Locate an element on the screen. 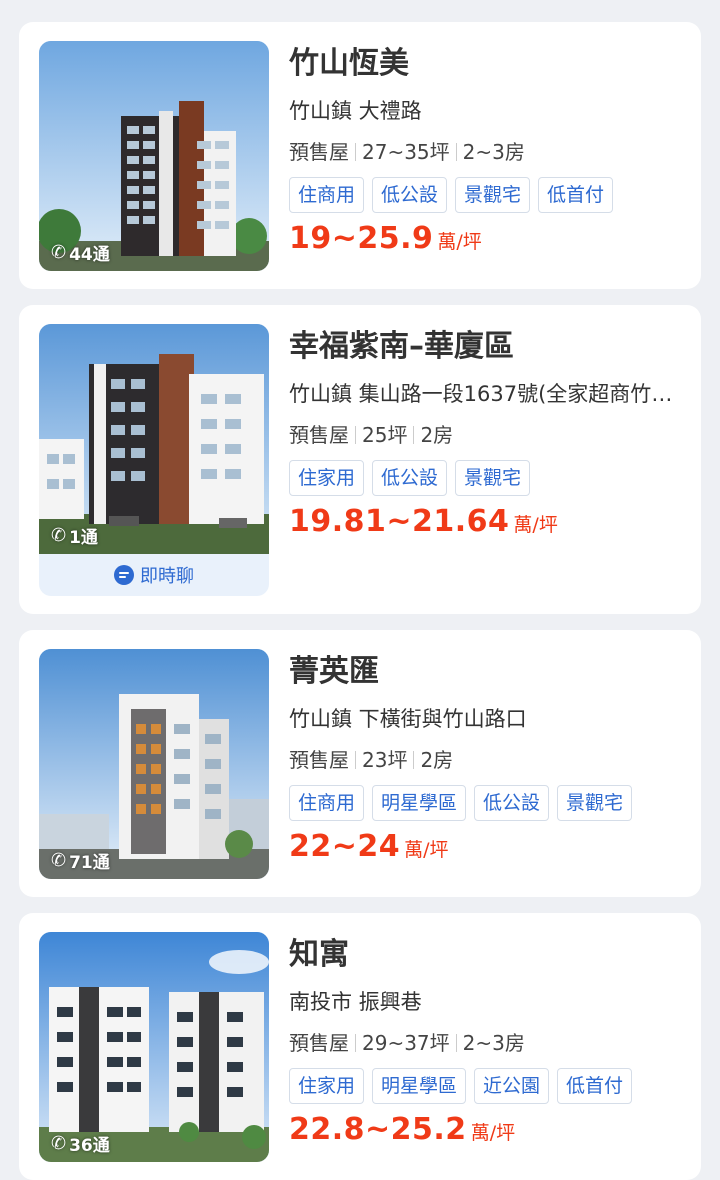 The image size is (720, 1180). call-count: ✆ 44通 is located at coordinates (80, 252).